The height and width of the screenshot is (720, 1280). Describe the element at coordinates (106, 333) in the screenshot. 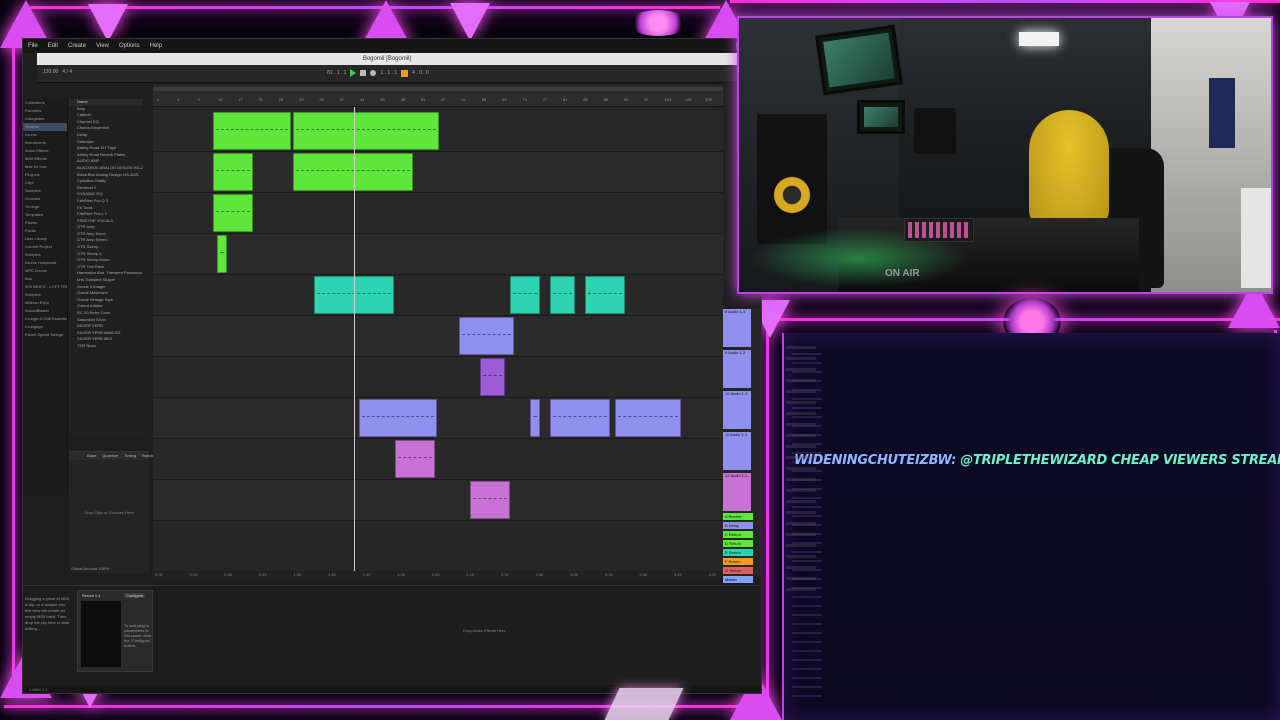

I see `file-list-item: SILVER VERB ANALOG` at that location.